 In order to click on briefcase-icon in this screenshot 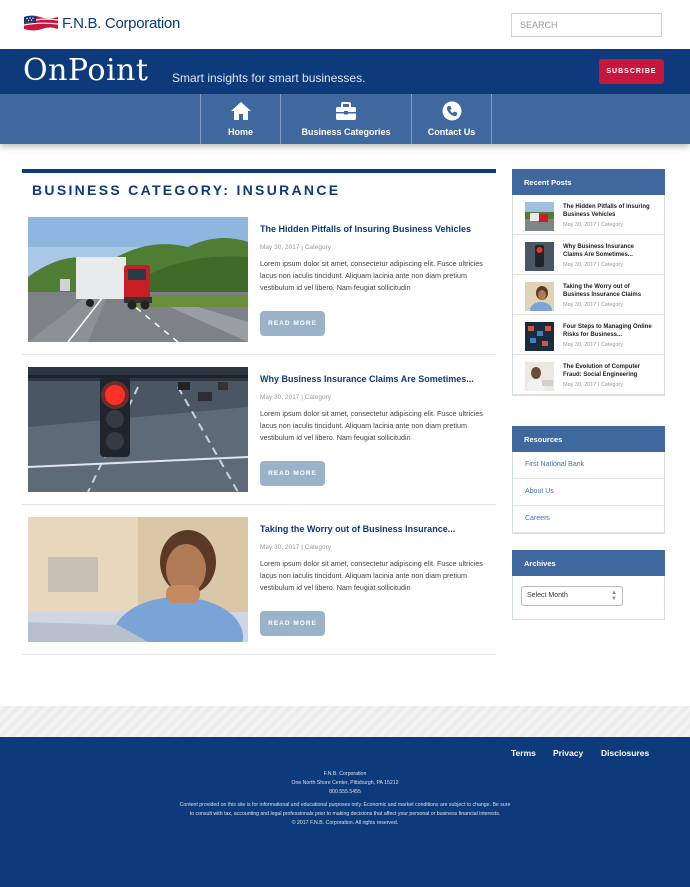, I will do `click(346, 111)`.